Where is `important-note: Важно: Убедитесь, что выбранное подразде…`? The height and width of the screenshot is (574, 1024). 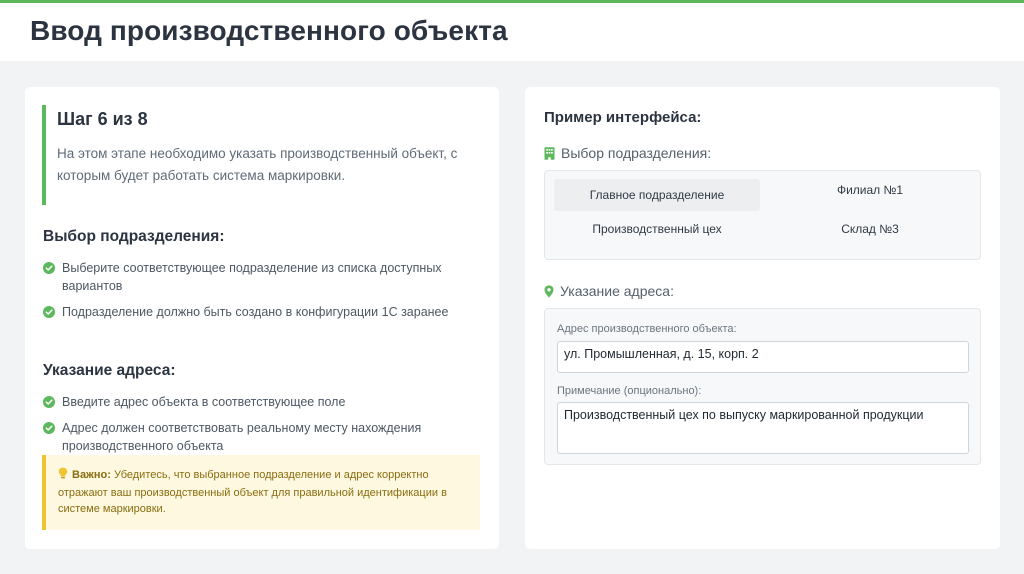 important-note: Важно: Убедитесь, что выбранное подразде… is located at coordinates (261, 492).